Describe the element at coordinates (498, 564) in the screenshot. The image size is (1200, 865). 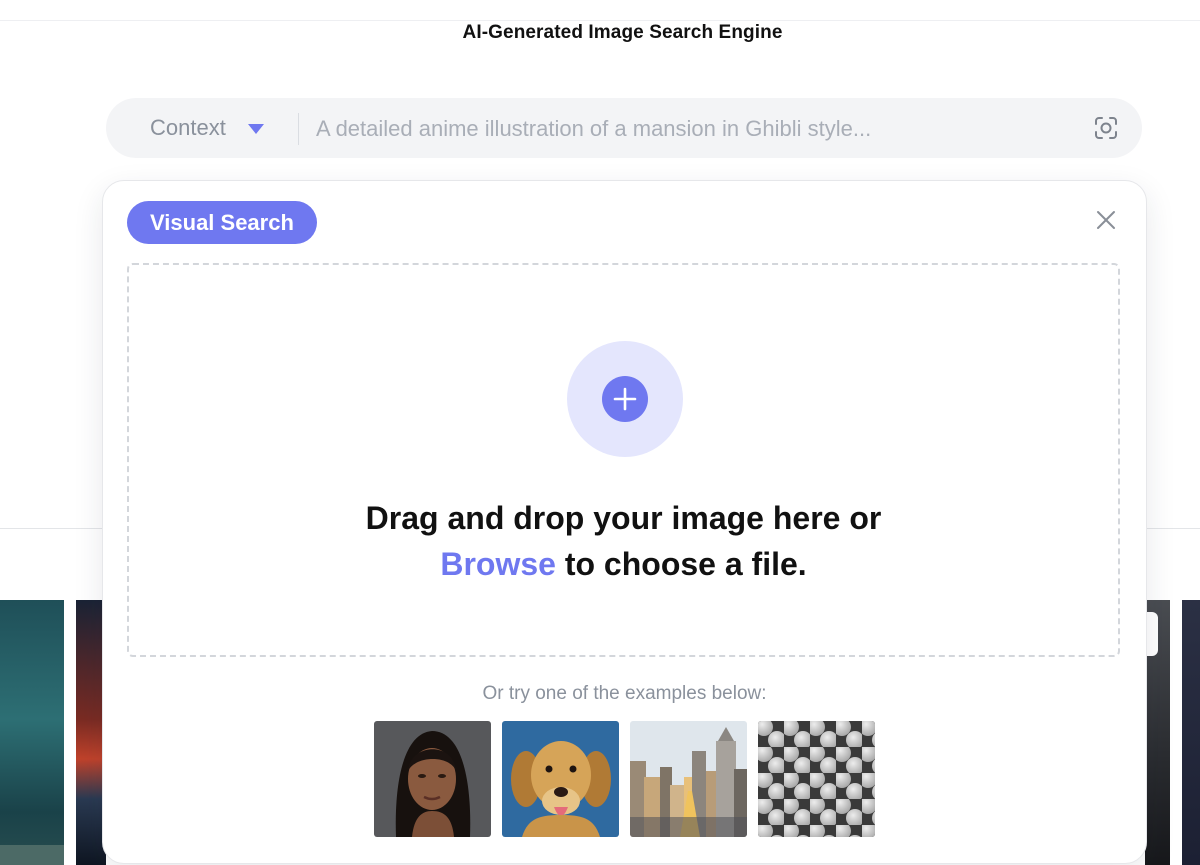
I see `browse-link: Browse` at that location.